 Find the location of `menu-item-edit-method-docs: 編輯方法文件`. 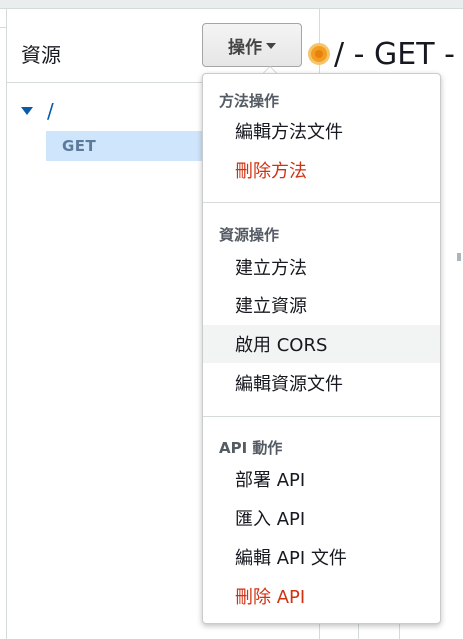

menu-item-edit-method-docs: 編輯方法文件 is located at coordinates (321, 131).